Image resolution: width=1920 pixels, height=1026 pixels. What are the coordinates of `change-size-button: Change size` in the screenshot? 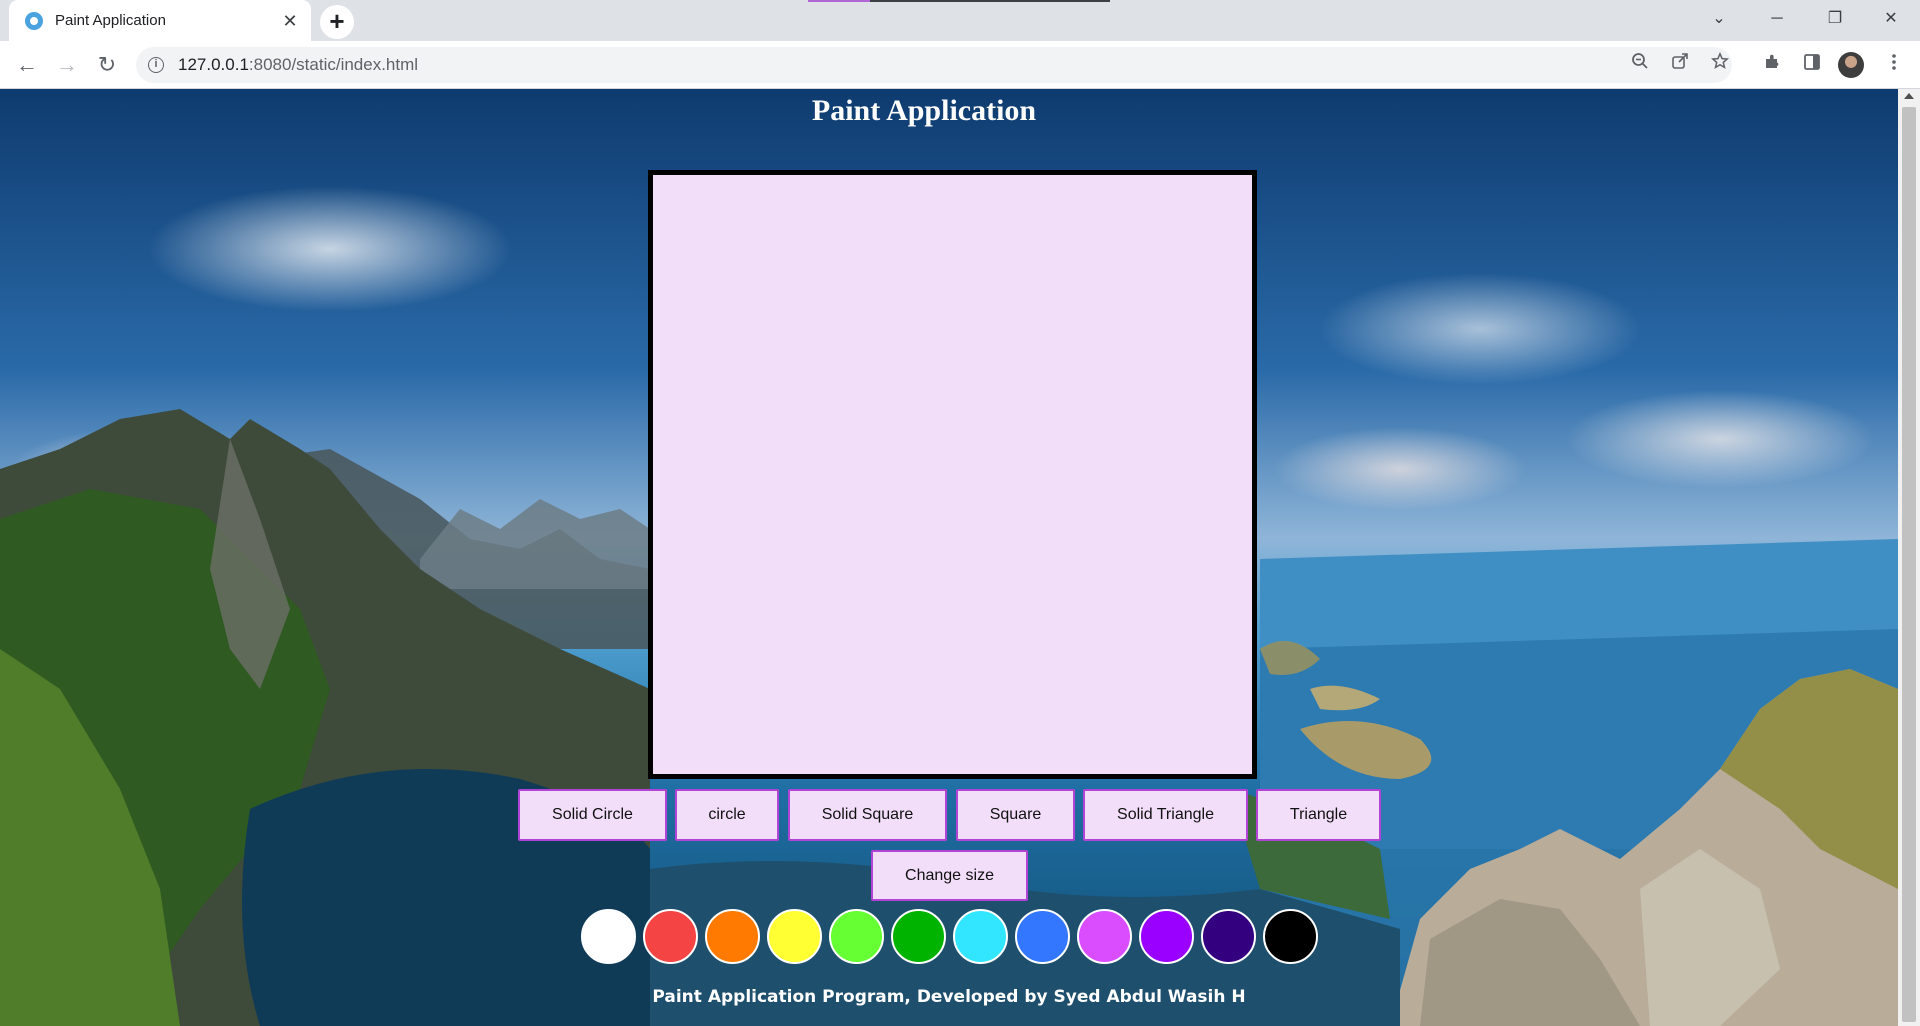 It's located at (949, 875).